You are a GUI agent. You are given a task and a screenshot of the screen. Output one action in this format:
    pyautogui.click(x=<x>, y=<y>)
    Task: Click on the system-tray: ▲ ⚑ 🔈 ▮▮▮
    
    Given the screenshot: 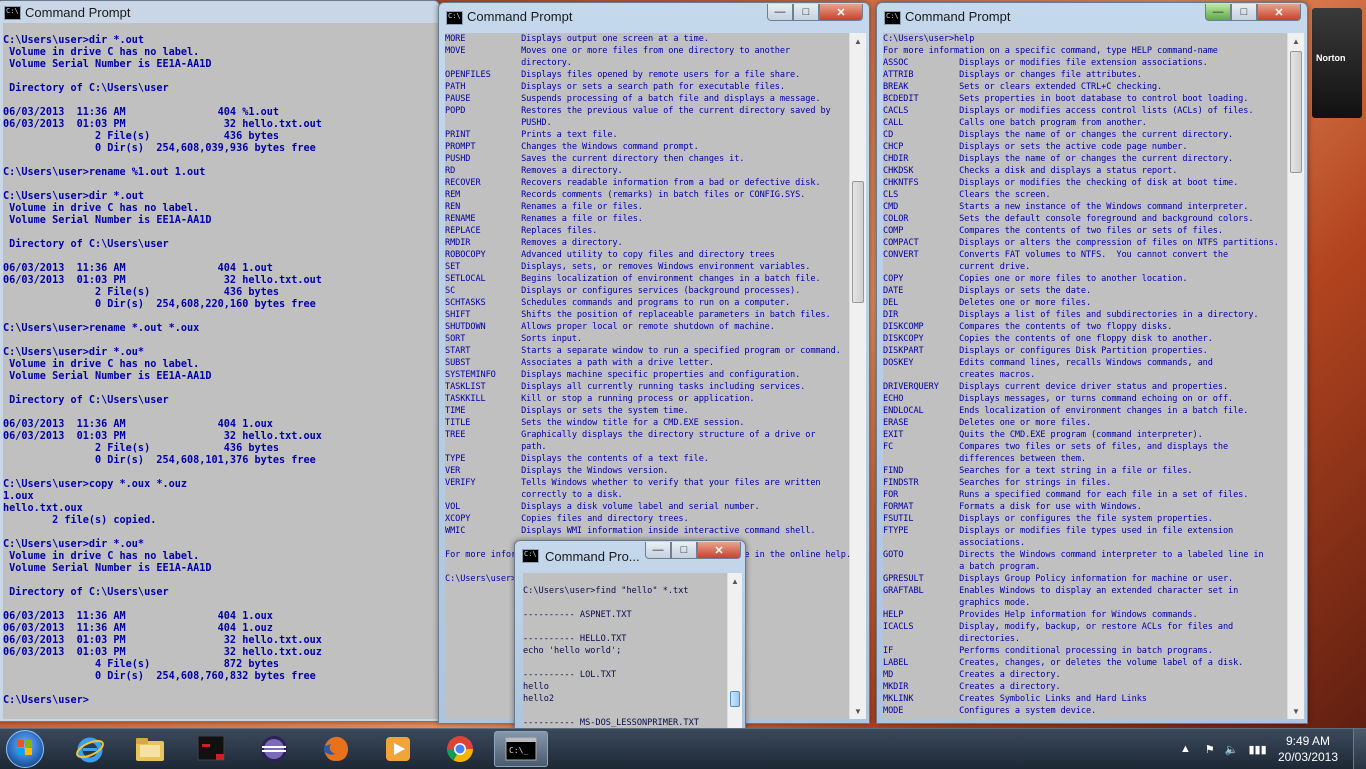 What is the action you would take?
    pyautogui.click(x=1223, y=749)
    